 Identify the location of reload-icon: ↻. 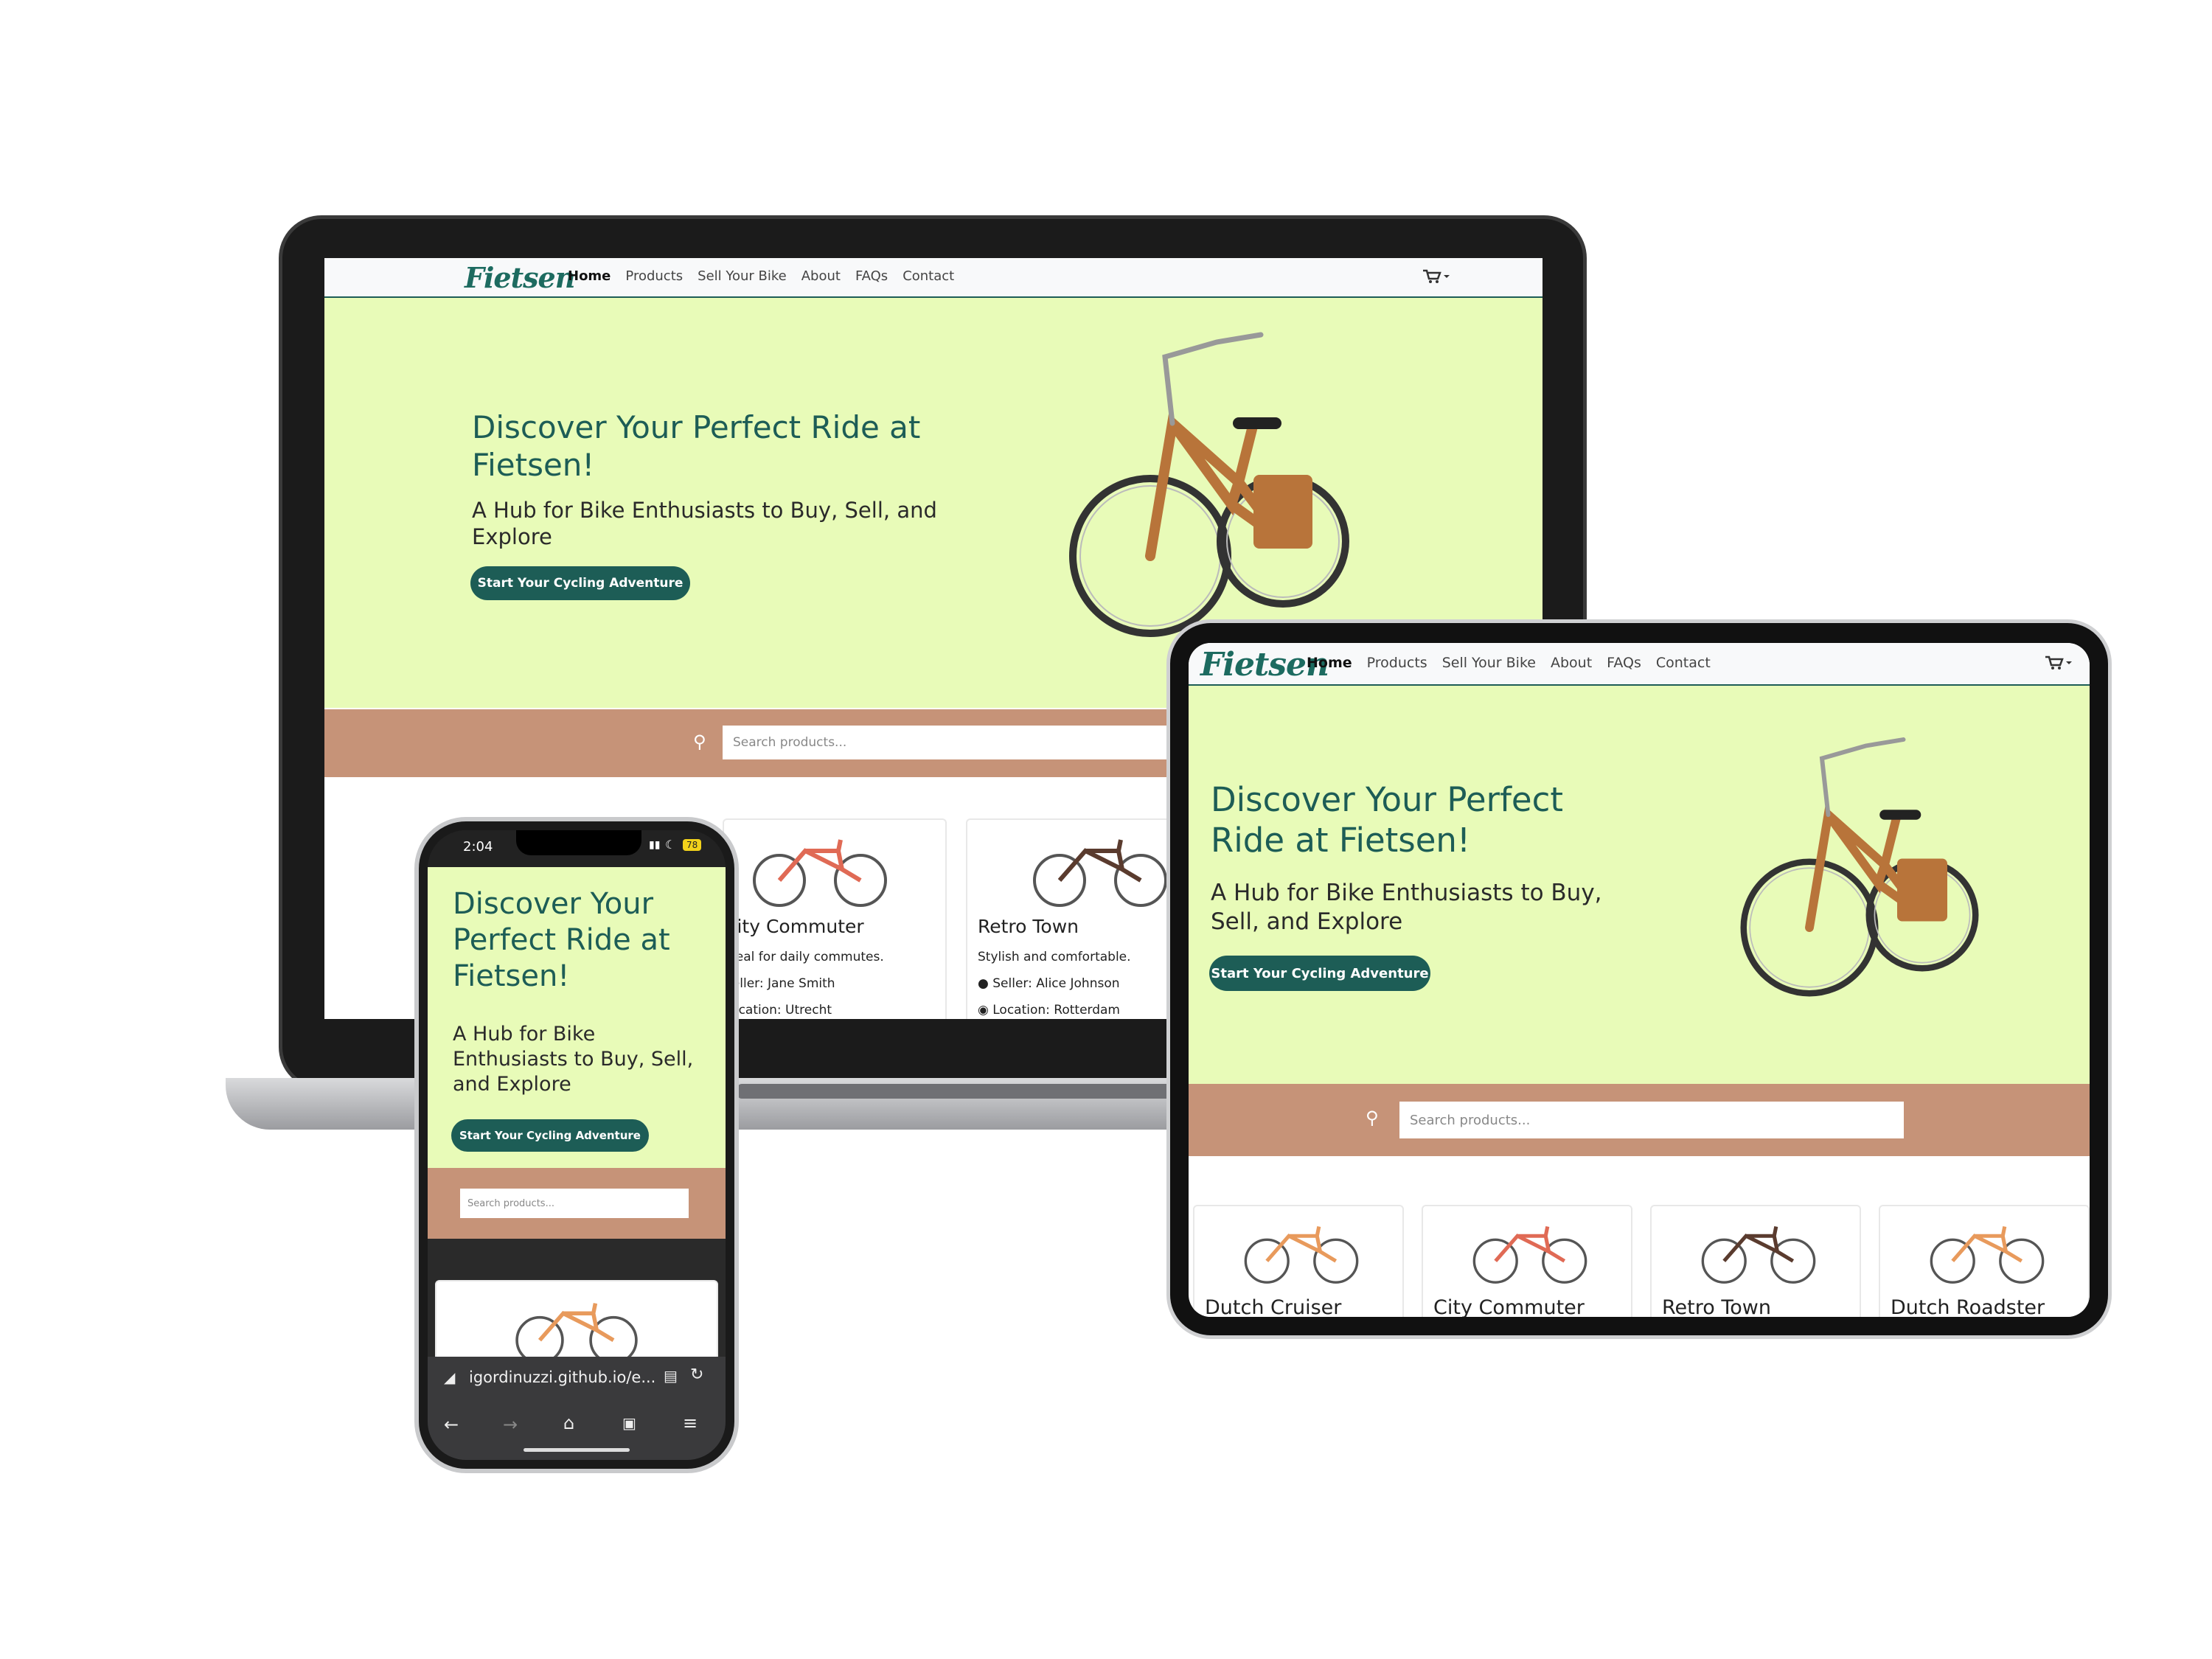
(696, 1375).